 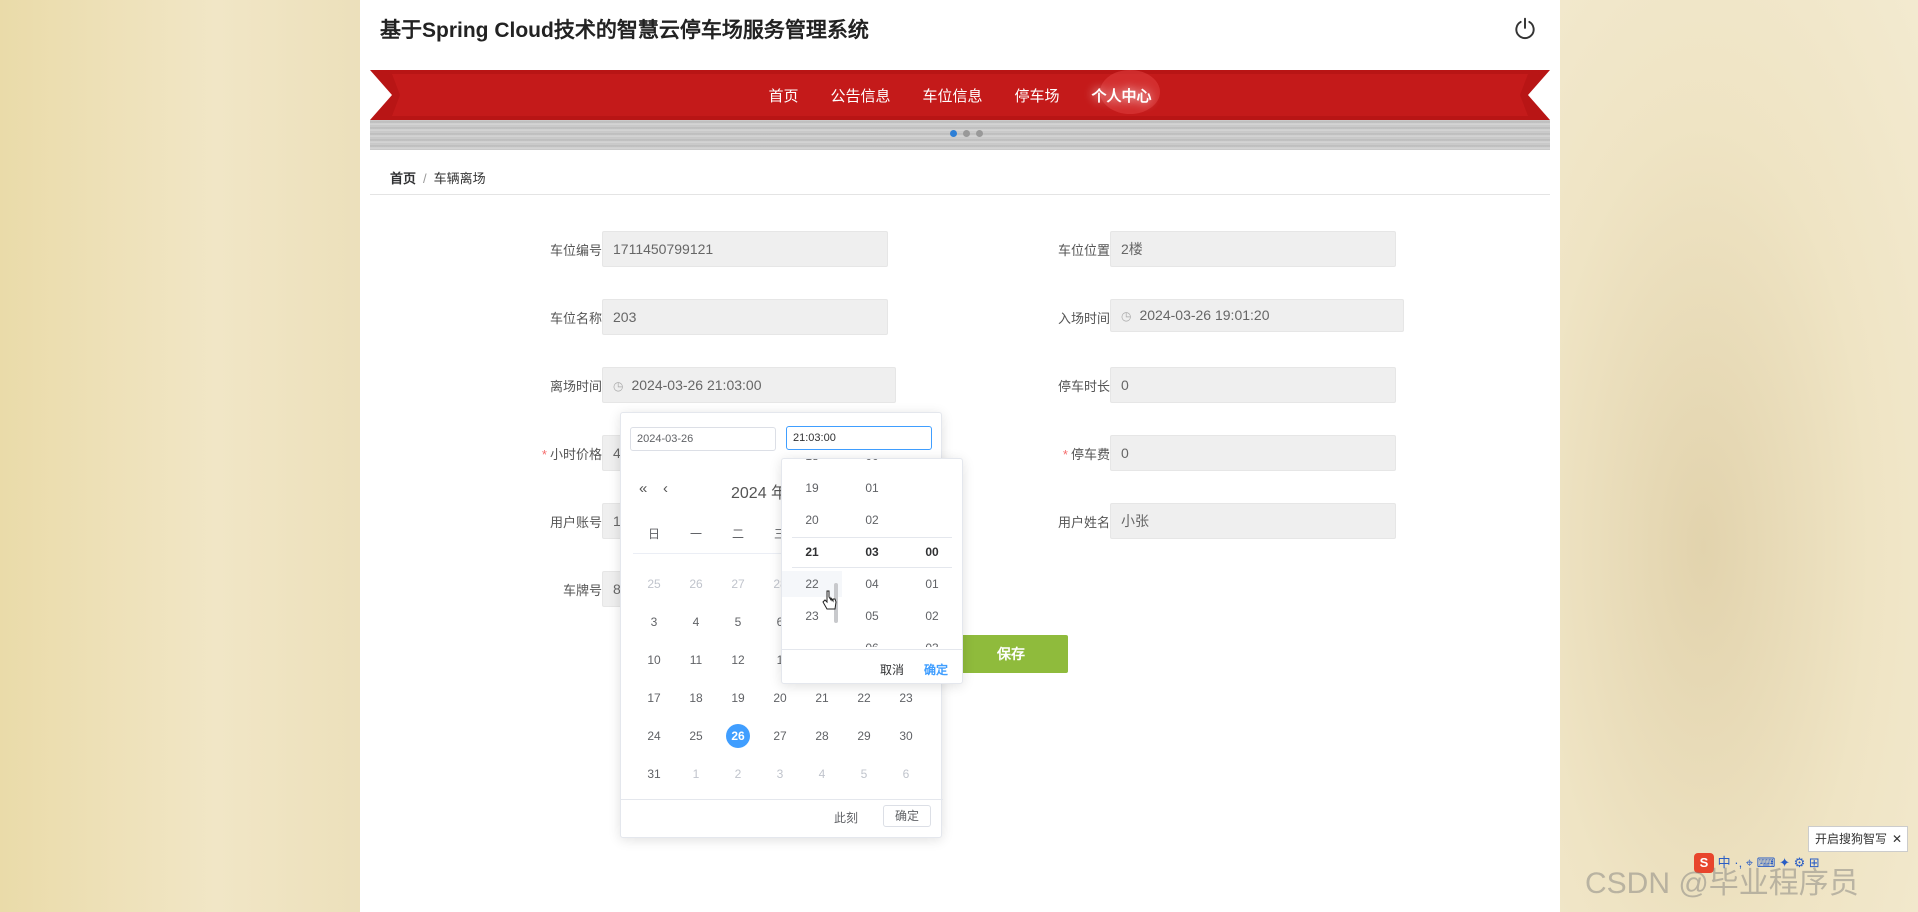 What do you see at coordinates (1253, 249) in the screenshot?
I see `parking-location-field: 2楼` at bounding box center [1253, 249].